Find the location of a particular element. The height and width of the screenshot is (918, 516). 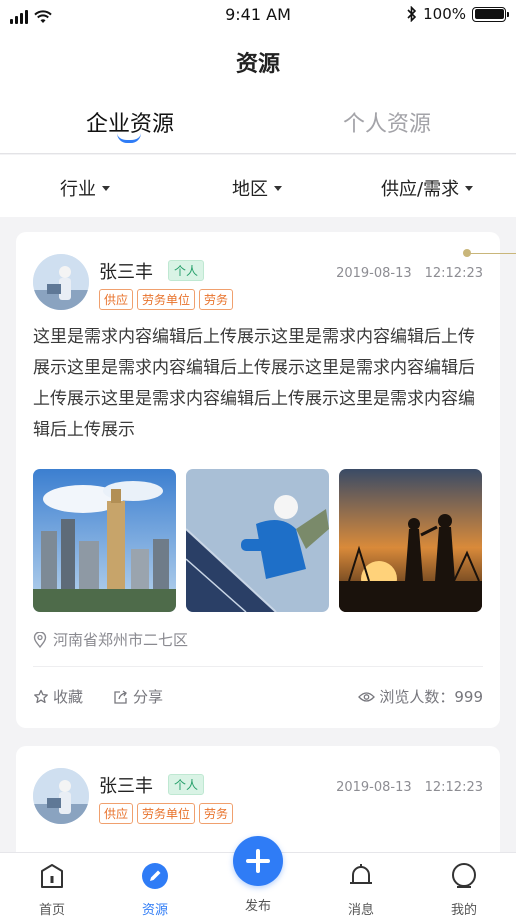

photo-city-skyline is located at coordinates (104, 540).